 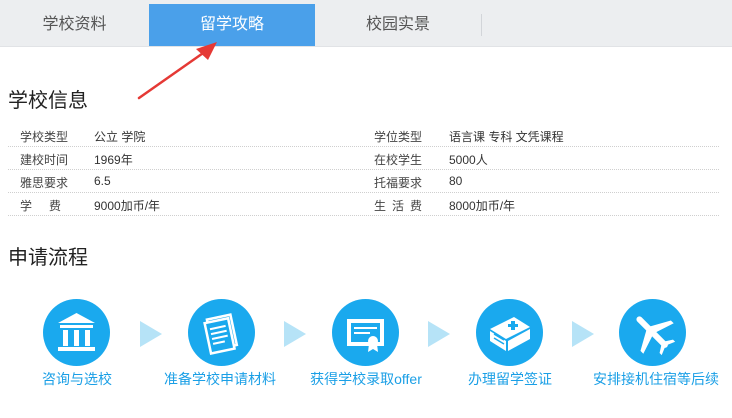 What do you see at coordinates (74, 25) in the screenshot?
I see `tab-school-info: 学校资料` at bounding box center [74, 25].